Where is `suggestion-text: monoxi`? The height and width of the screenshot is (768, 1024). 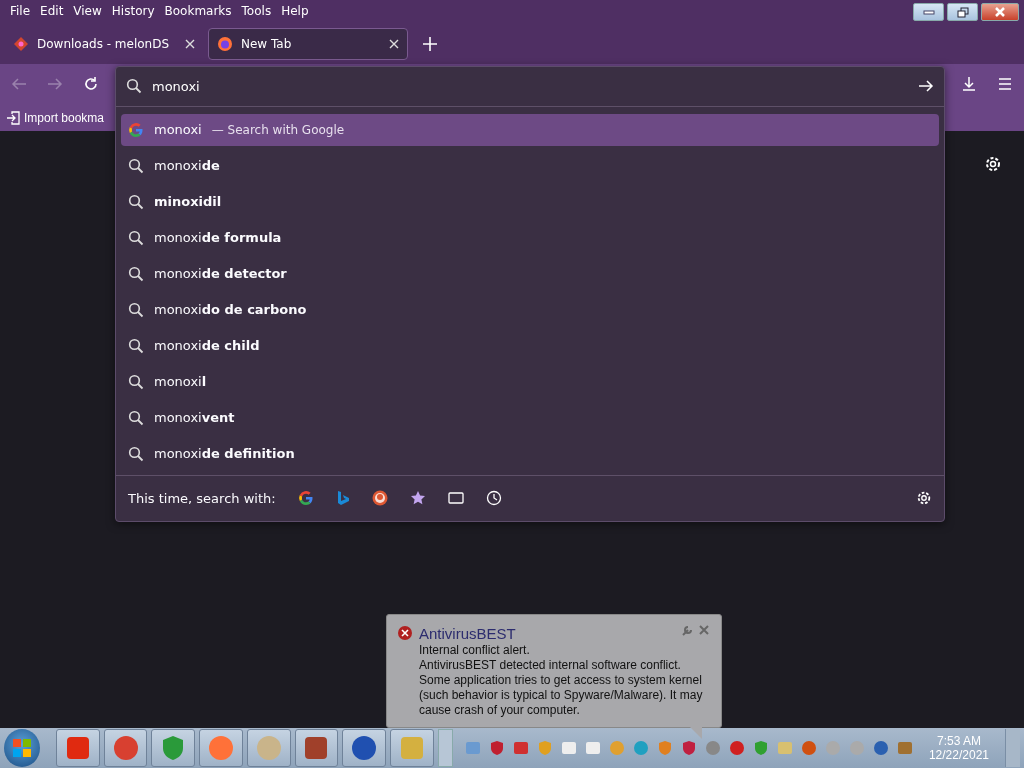 suggestion-text: monoxi is located at coordinates (178, 130).